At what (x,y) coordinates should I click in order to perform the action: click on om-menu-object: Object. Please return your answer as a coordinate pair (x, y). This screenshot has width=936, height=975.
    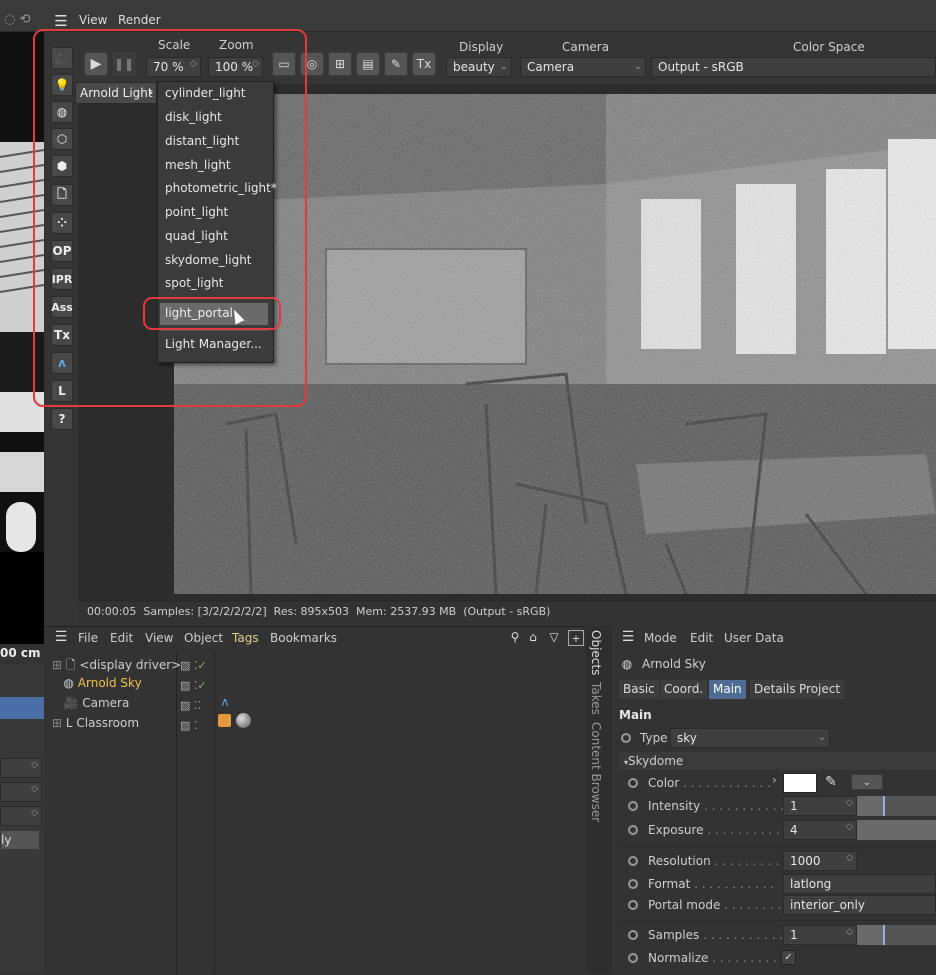
    Looking at the image, I should click on (203, 638).